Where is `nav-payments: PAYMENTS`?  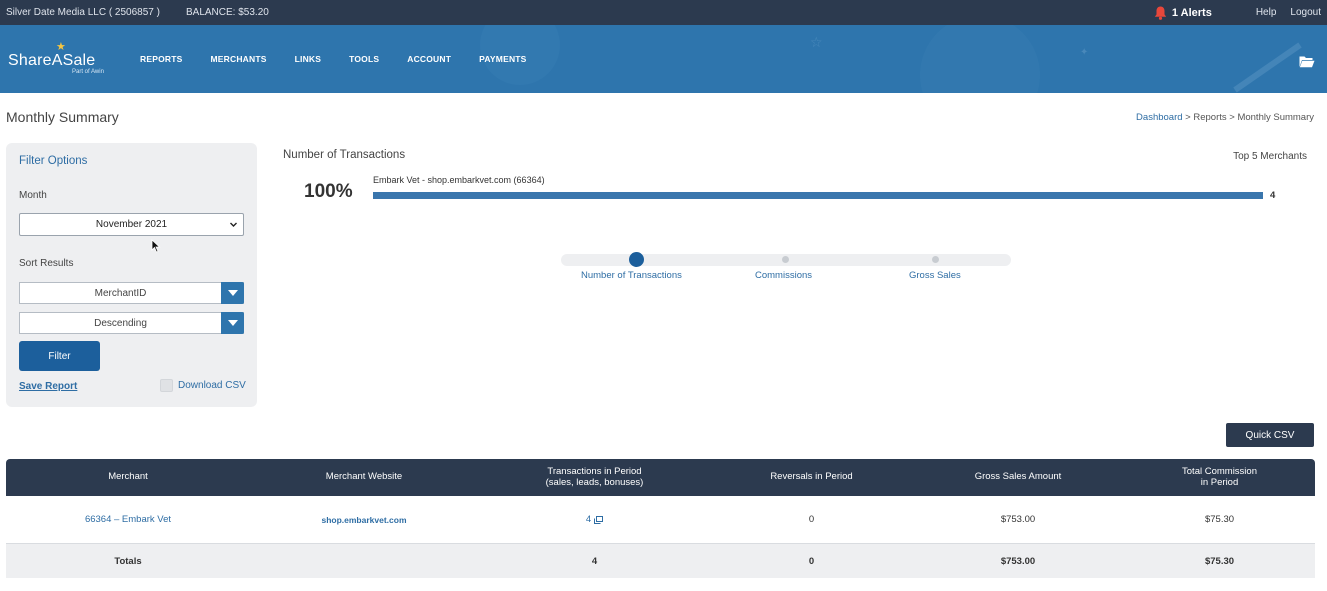 nav-payments: PAYMENTS is located at coordinates (502, 59).